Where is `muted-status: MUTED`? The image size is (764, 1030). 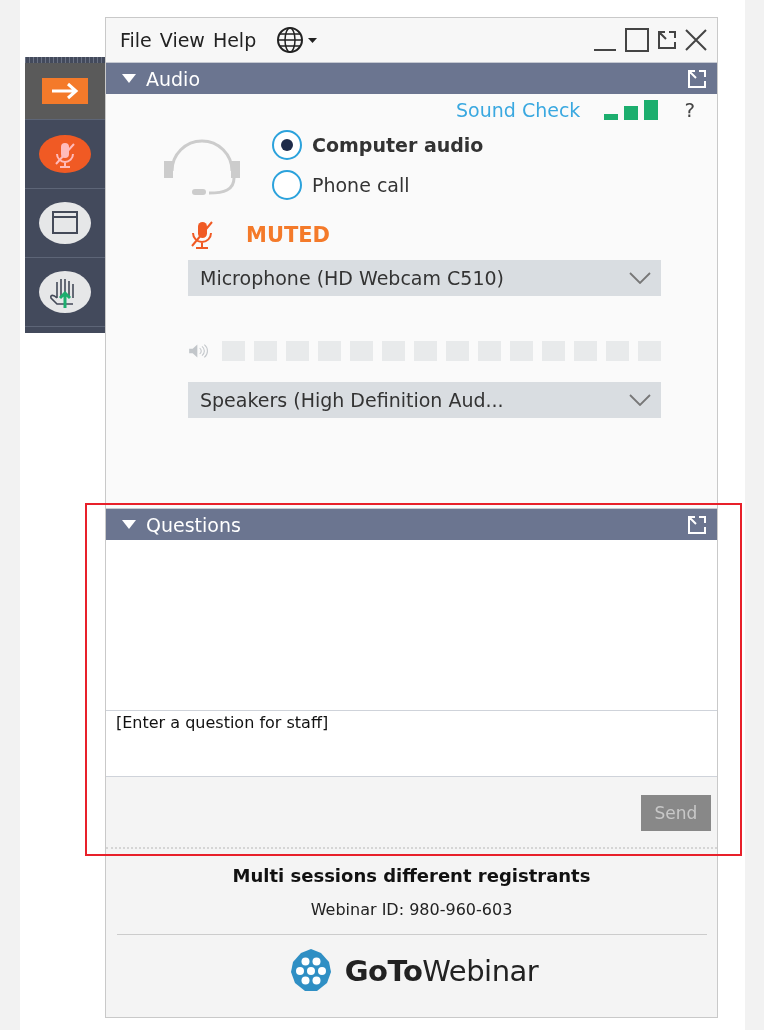
muted-status: MUTED is located at coordinates (288, 235).